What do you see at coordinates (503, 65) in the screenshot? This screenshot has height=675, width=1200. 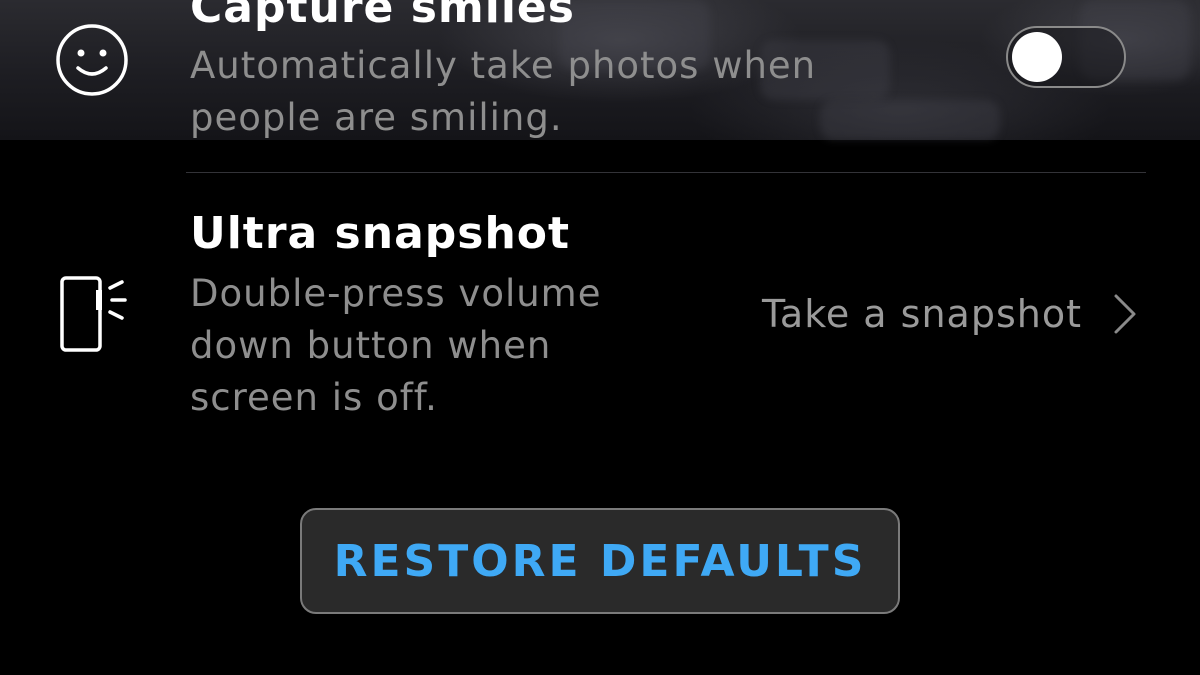 I see `capture-smiles-description-line-1: Automatically take photos when` at bounding box center [503, 65].